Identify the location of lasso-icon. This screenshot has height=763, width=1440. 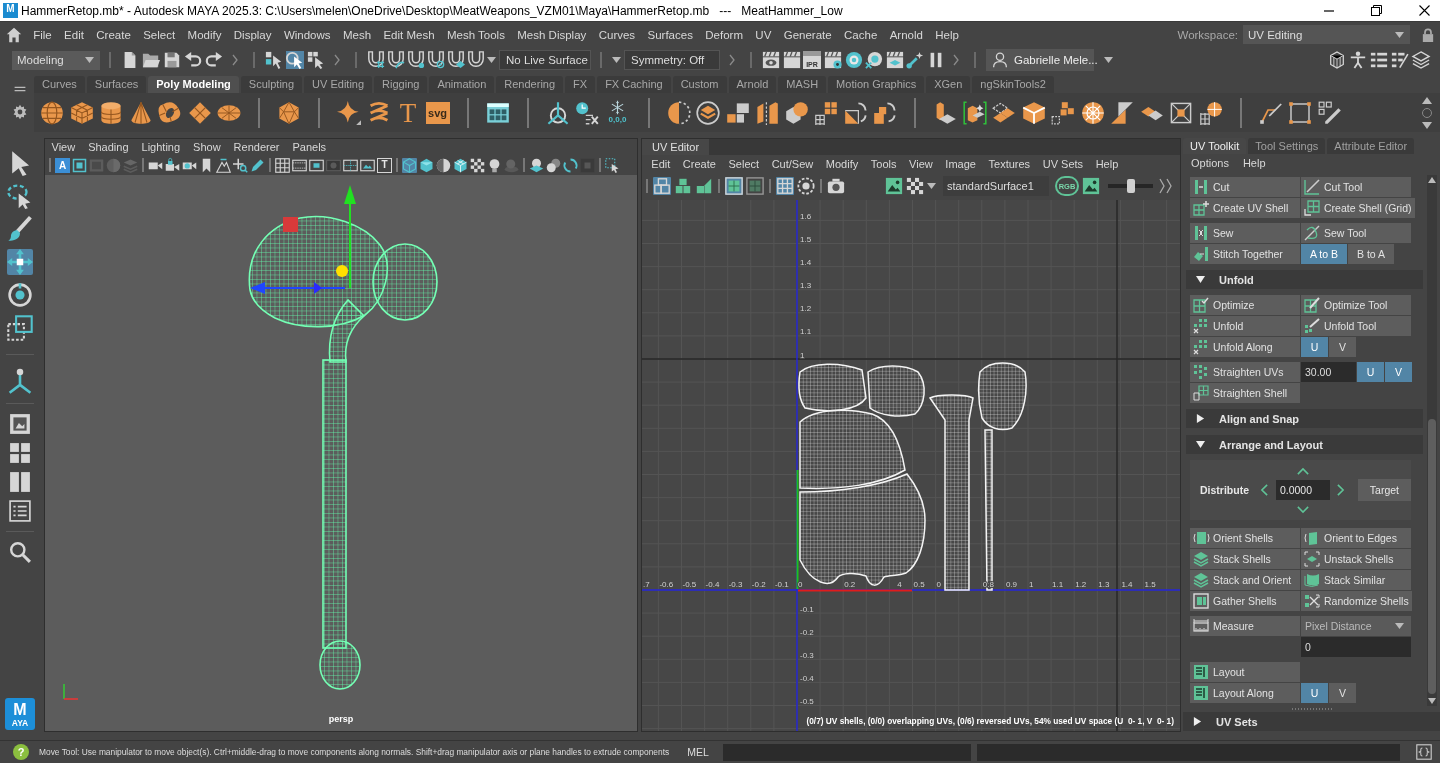
(20, 196).